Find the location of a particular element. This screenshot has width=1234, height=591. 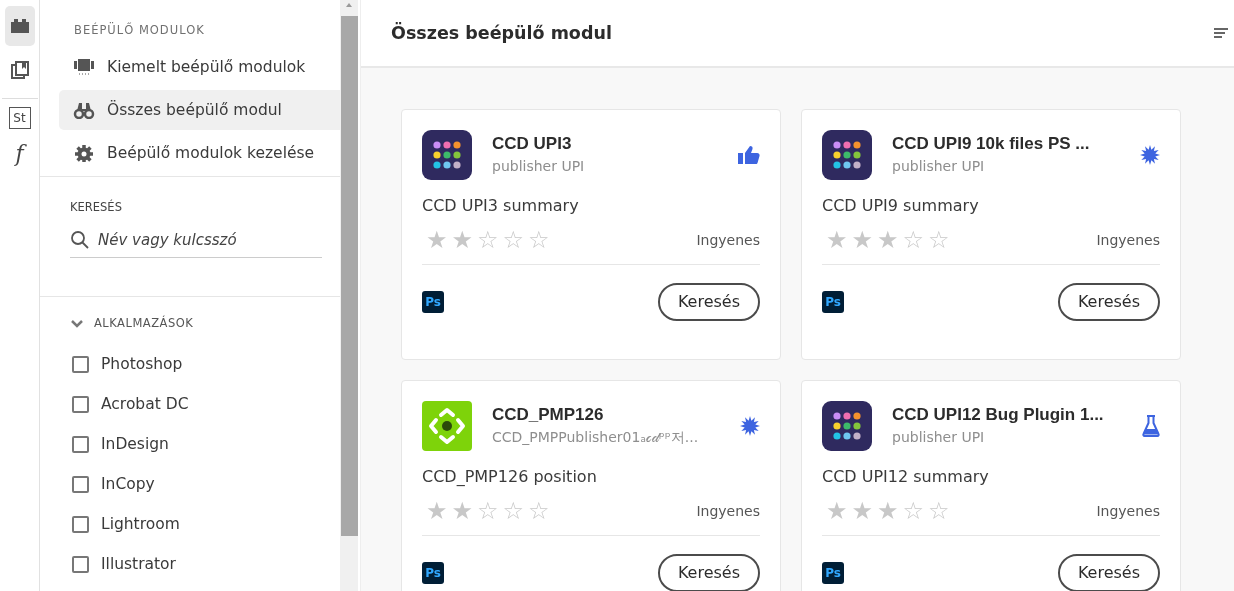

featured-icon is located at coordinates (84, 67).